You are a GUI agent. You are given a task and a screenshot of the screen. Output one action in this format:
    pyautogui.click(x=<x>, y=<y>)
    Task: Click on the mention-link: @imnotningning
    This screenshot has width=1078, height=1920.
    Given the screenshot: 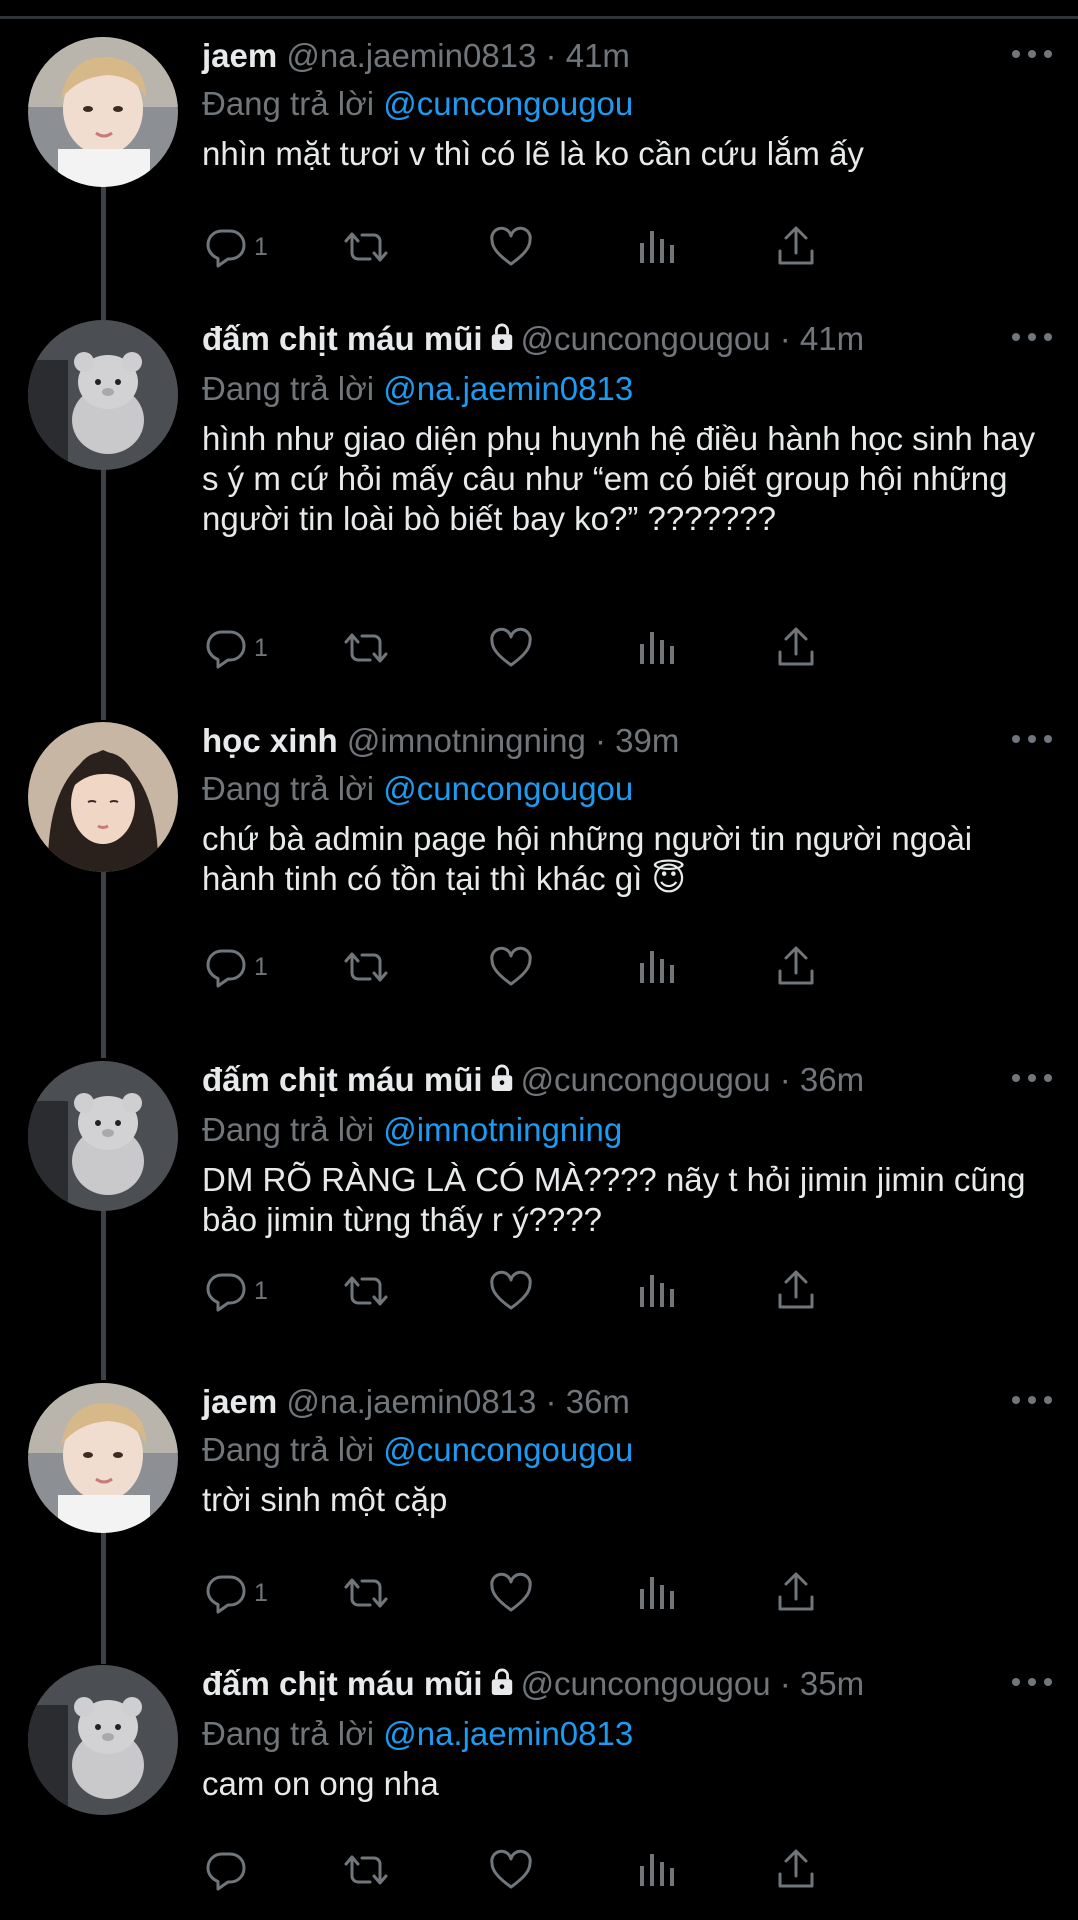 What is the action you would take?
    pyautogui.click(x=502, y=1129)
    